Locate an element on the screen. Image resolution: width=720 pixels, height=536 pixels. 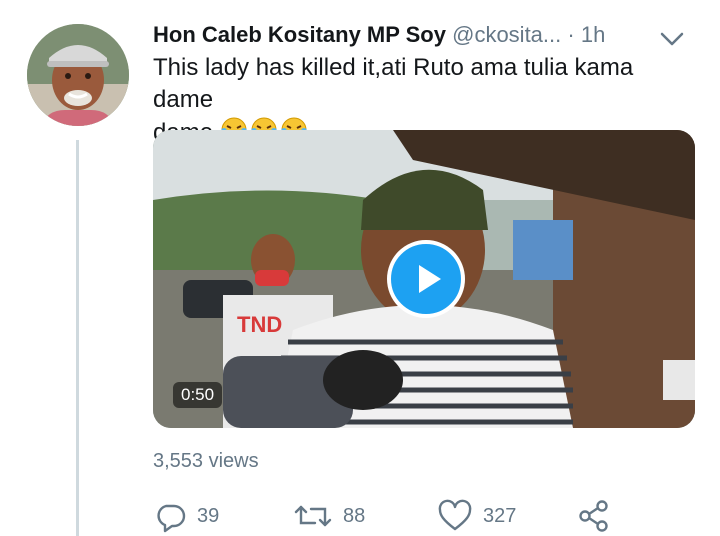
share-icon is located at coordinates (593, 516).